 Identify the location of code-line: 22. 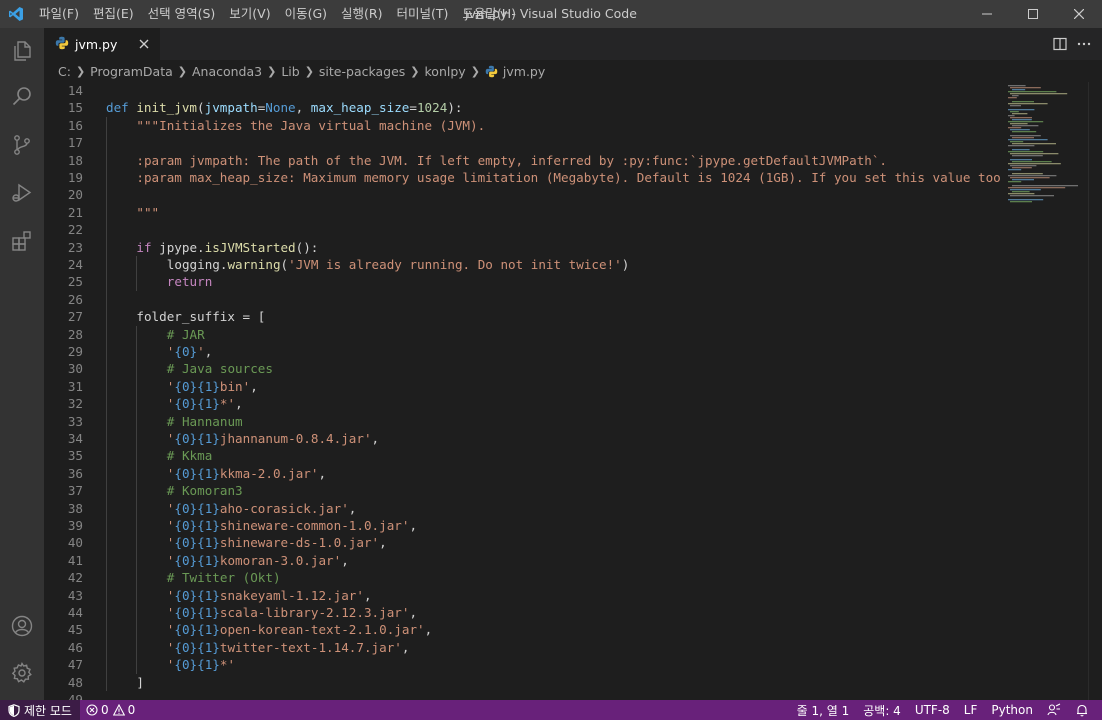
(523, 230).